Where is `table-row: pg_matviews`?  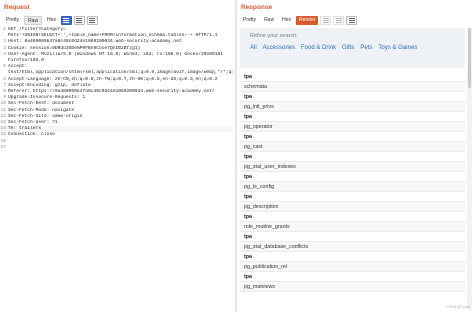
table-row: pg_matviews is located at coordinates (352, 287).